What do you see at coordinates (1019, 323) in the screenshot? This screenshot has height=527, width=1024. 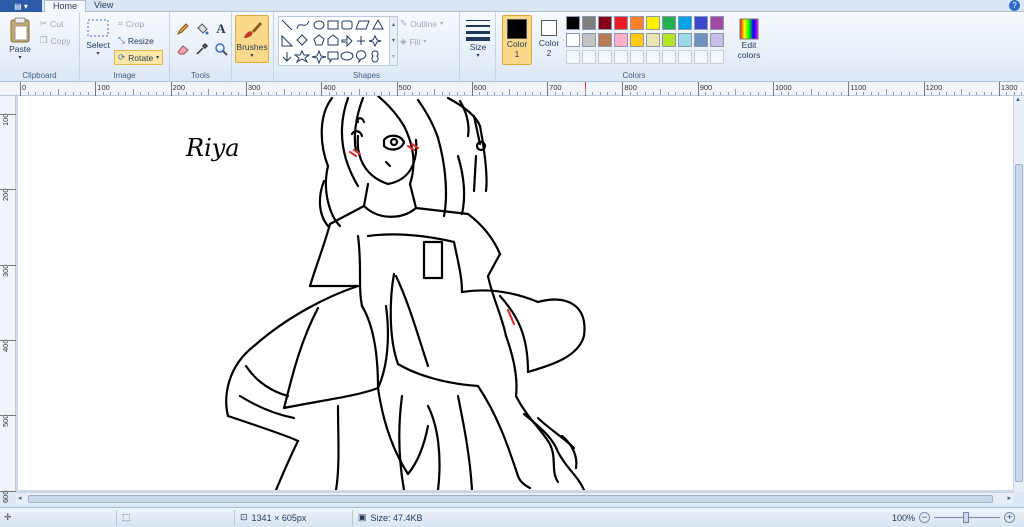 I see `vertical-scroll-thumb` at bounding box center [1019, 323].